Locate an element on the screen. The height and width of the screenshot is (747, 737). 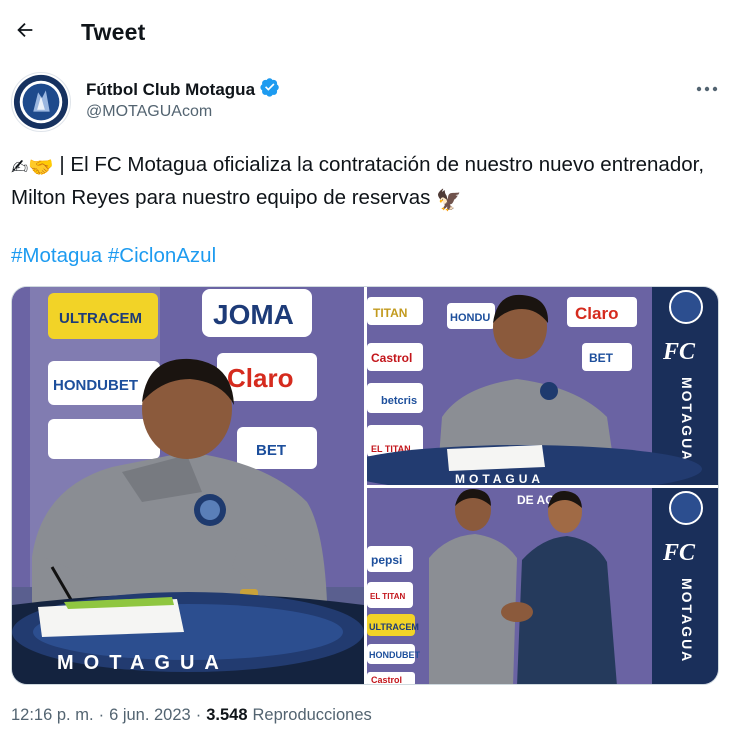
sponsor-ultracem-2: ULTRACEM is located at coordinates (394, 627).